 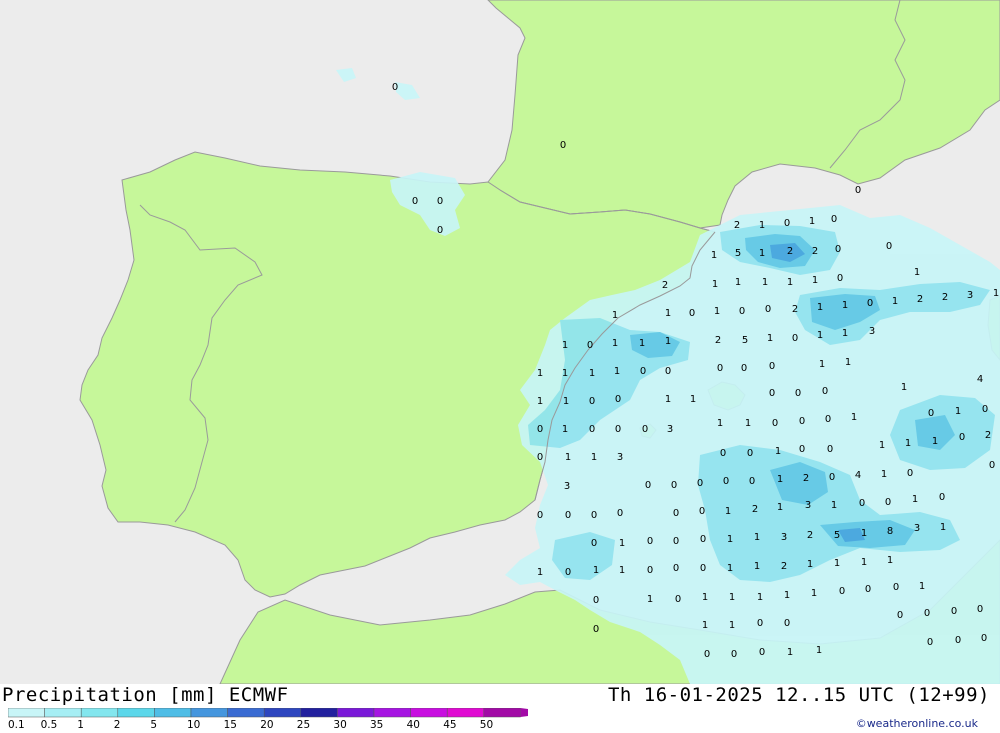 I want to click on legend-arrow, so click(x=524, y=712).